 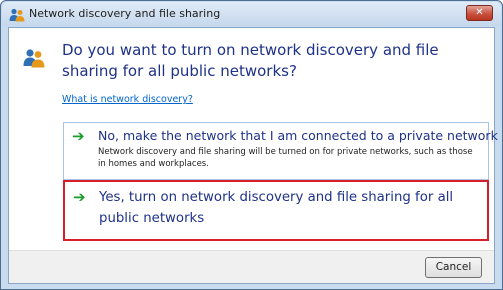 I want to click on close-button: ✕, so click(x=479, y=13).